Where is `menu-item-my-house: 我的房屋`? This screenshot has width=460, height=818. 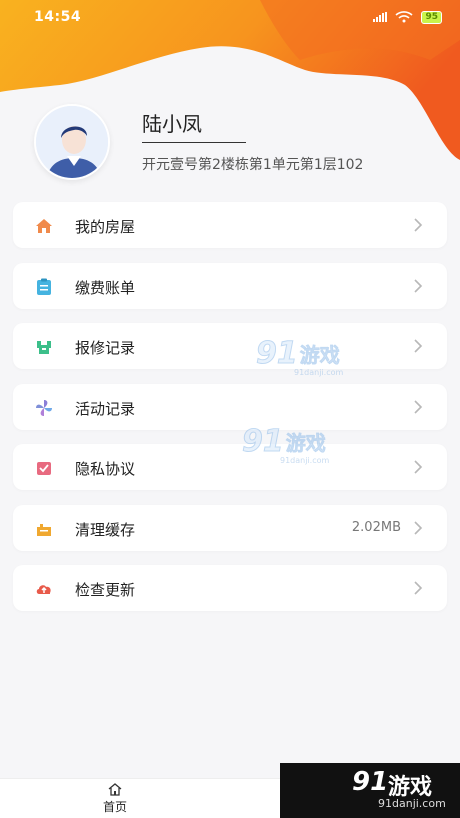
menu-item-my-house: 我的房屋 is located at coordinates (230, 225).